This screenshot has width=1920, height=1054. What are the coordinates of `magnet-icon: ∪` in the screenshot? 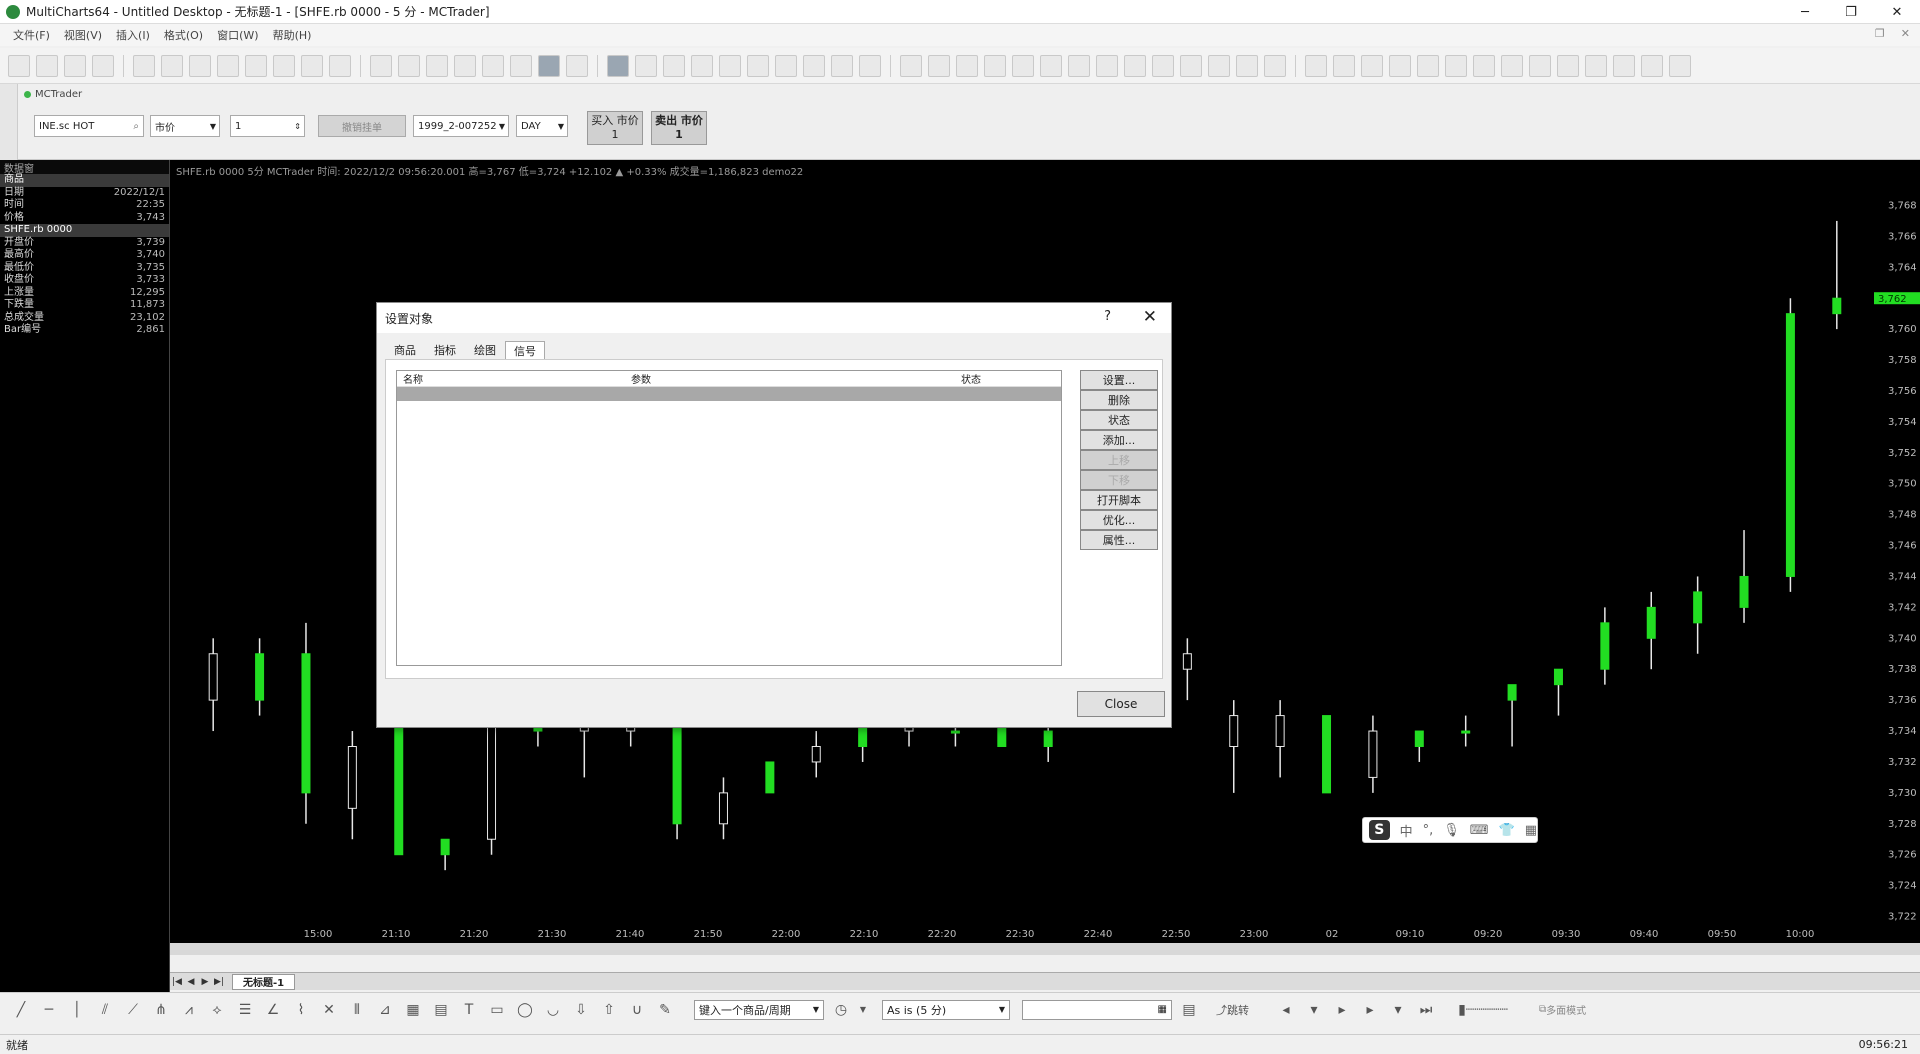 It's located at (637, 1010).